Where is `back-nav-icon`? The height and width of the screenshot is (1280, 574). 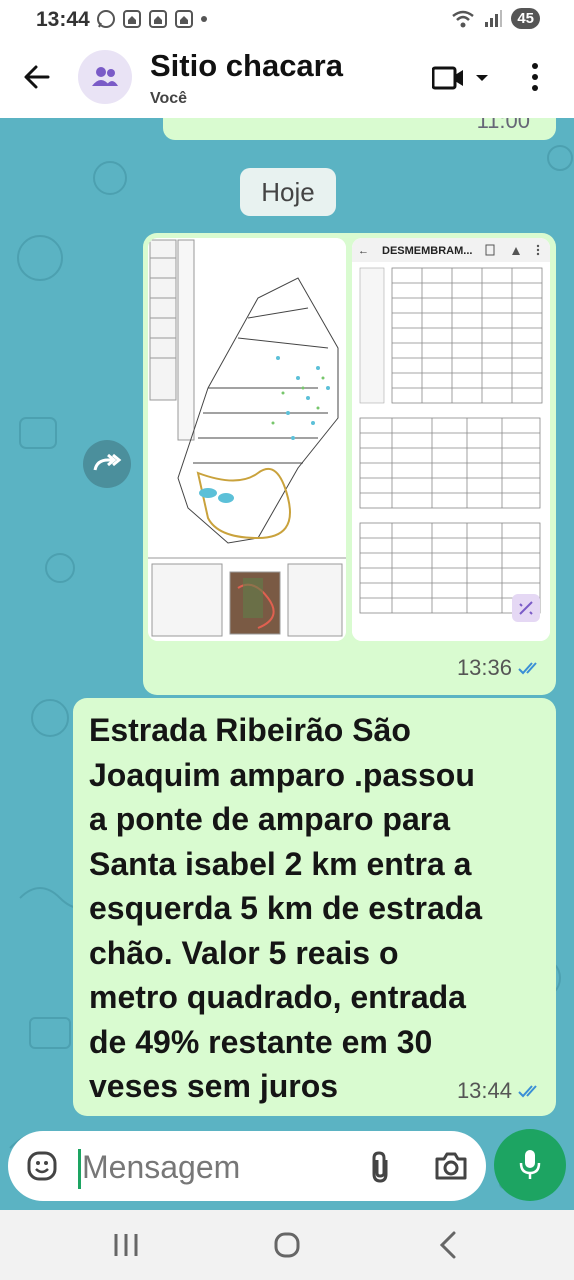 back-nav-icon is located at coordinates (448, 1245).